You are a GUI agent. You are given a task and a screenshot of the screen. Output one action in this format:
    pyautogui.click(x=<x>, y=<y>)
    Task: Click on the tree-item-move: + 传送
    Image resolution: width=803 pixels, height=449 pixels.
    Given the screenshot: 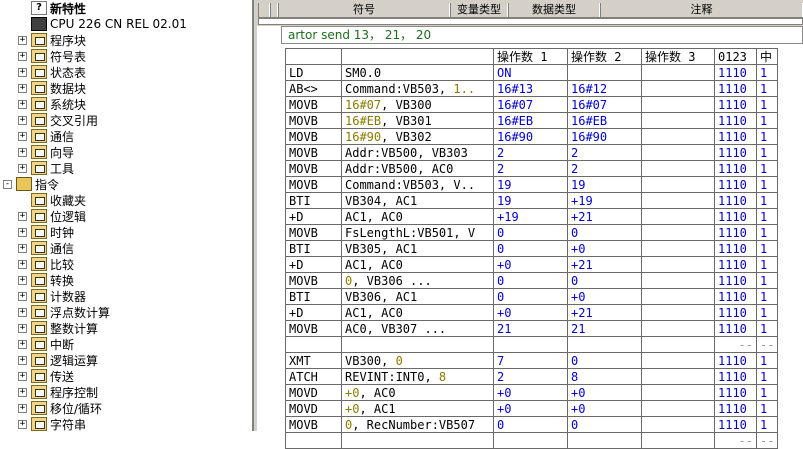 What is the action you would take?
    pyautogui.click(x=46, y=376)
    